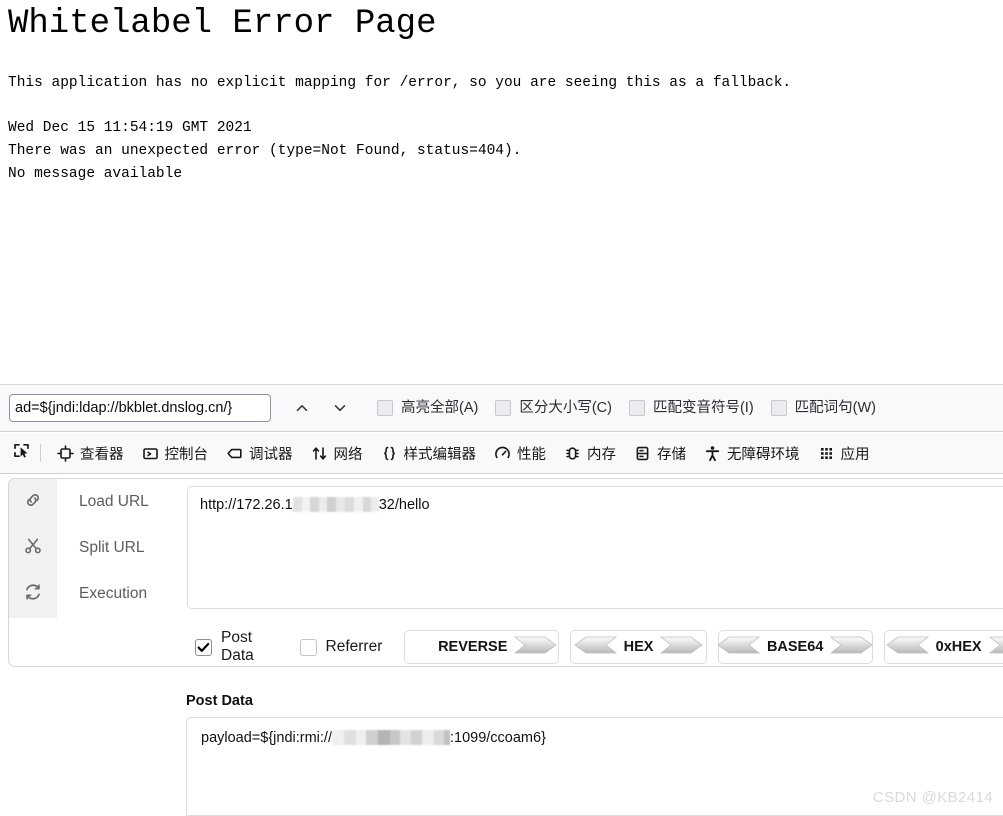  What do you see at coordinates (259, 453) in the screenshot?
I see `tab-debugger: 调试器` at bounding box center [259, 453].